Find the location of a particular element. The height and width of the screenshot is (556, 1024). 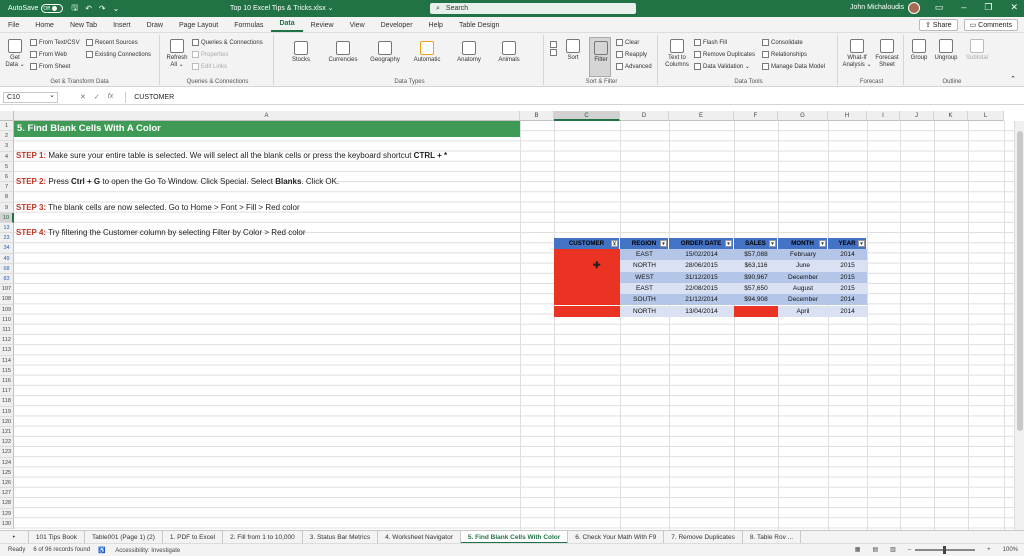

table-cell: $57,088 is located at coordinates (756, 255).